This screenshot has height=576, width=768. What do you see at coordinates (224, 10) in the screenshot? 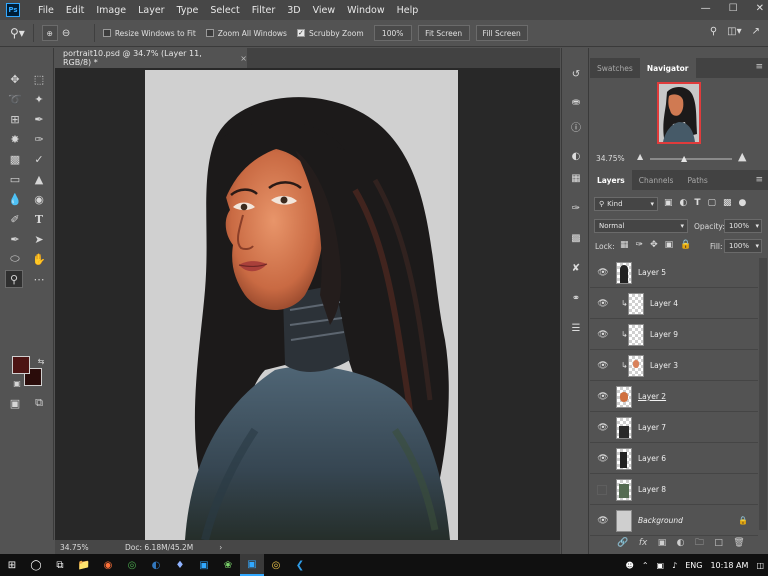
I see `menu-select: Select` at bounding box center [224, 10].